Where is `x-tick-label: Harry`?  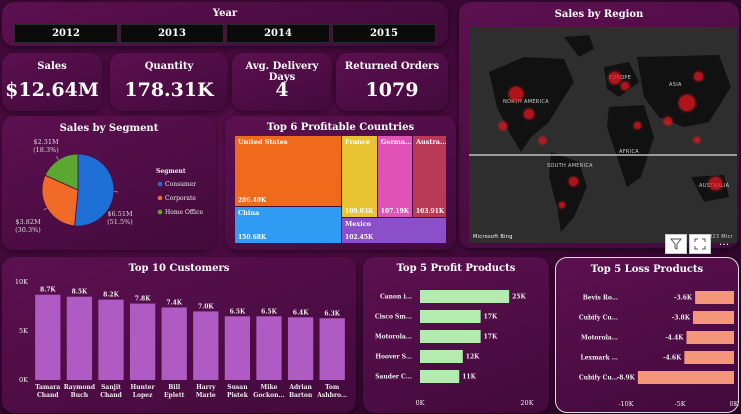
x-tick-label: Harry is located at coordinates (206, 387).